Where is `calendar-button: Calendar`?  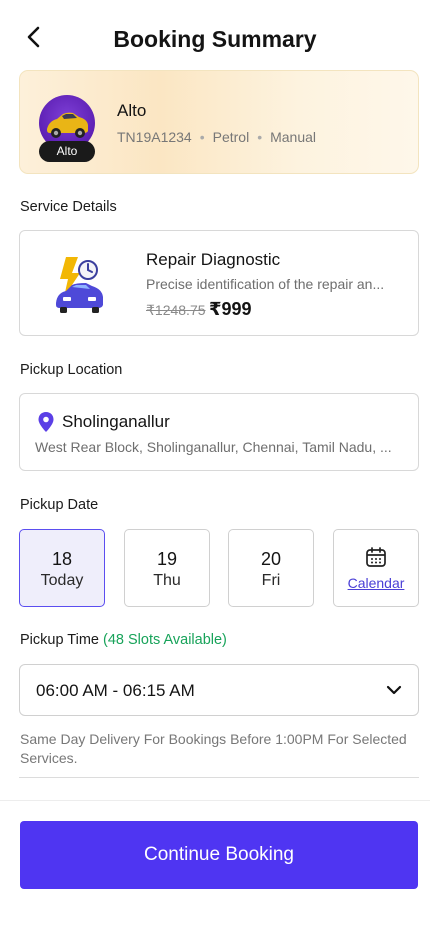 calendar-button: Calendar is located at coordinates (376, 568).